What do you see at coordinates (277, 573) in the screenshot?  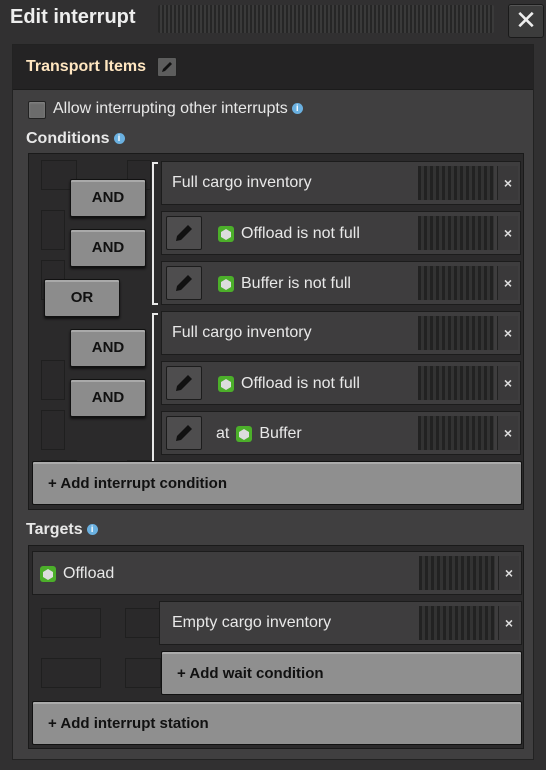 I see `target-station-row: Offload ×` at bounding box center [277, 573].